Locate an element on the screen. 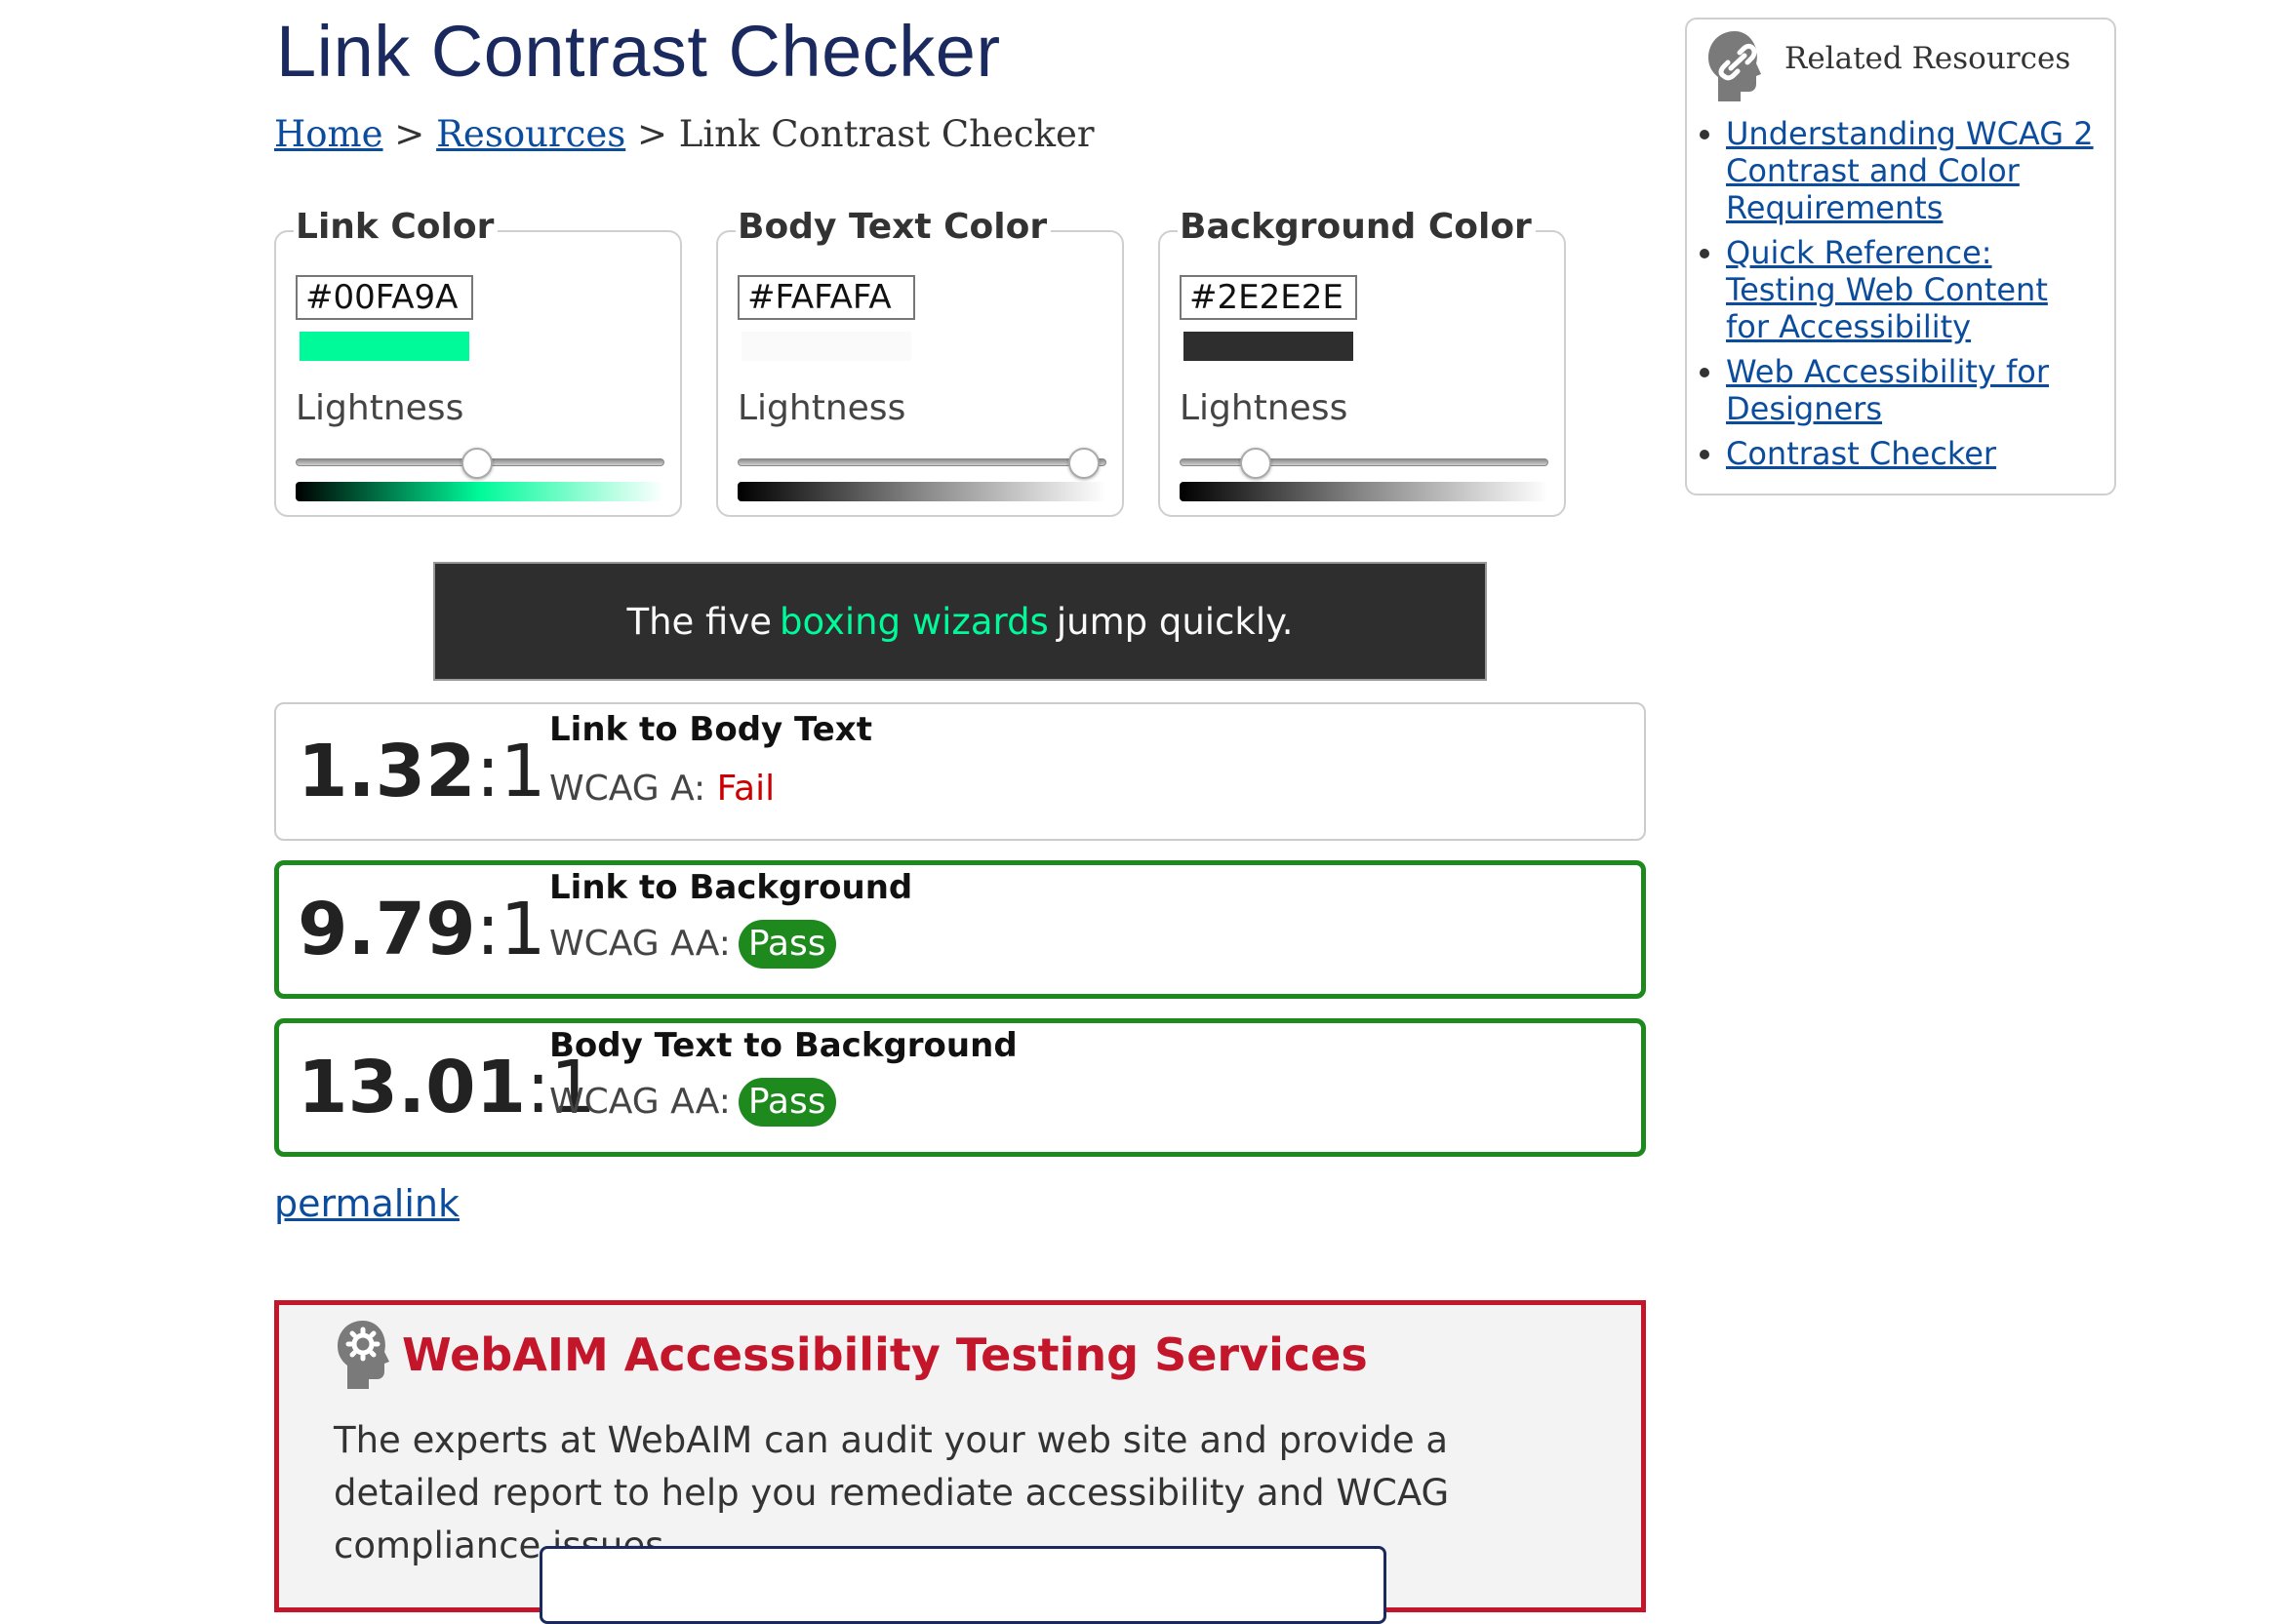  result-title: Link to Background is located at coordinates (731, 887).